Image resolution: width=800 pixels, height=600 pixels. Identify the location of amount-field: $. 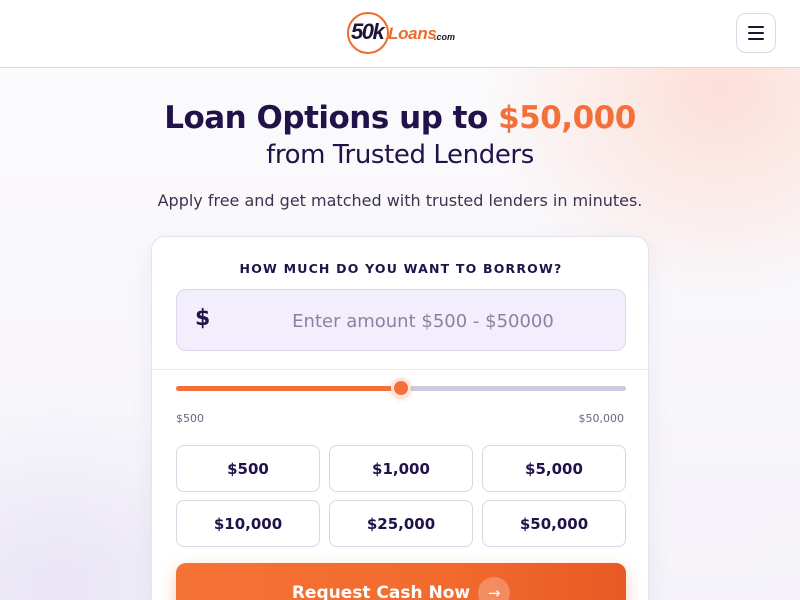
(401, 320).